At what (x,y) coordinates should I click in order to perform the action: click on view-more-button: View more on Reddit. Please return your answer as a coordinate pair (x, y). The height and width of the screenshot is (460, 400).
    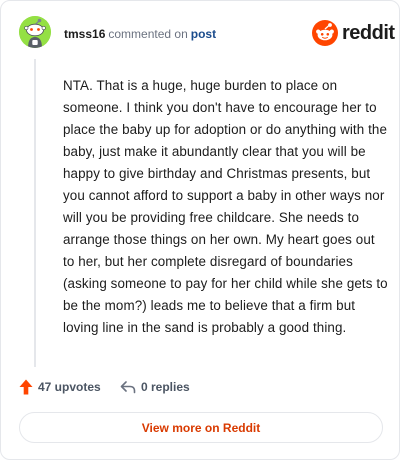
    Looking at the image, I should click on (201, 427).